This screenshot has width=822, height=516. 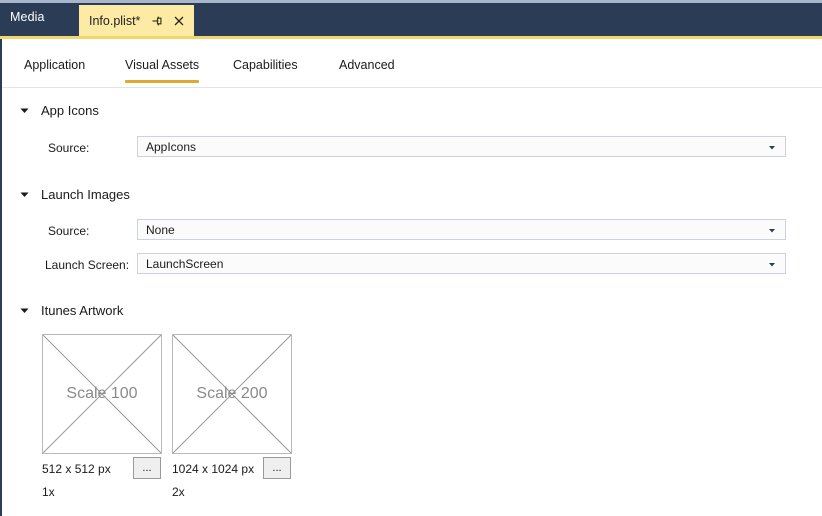 I want to click on tab-capabilities-label: Capabilities, so click(x=265, y=65).